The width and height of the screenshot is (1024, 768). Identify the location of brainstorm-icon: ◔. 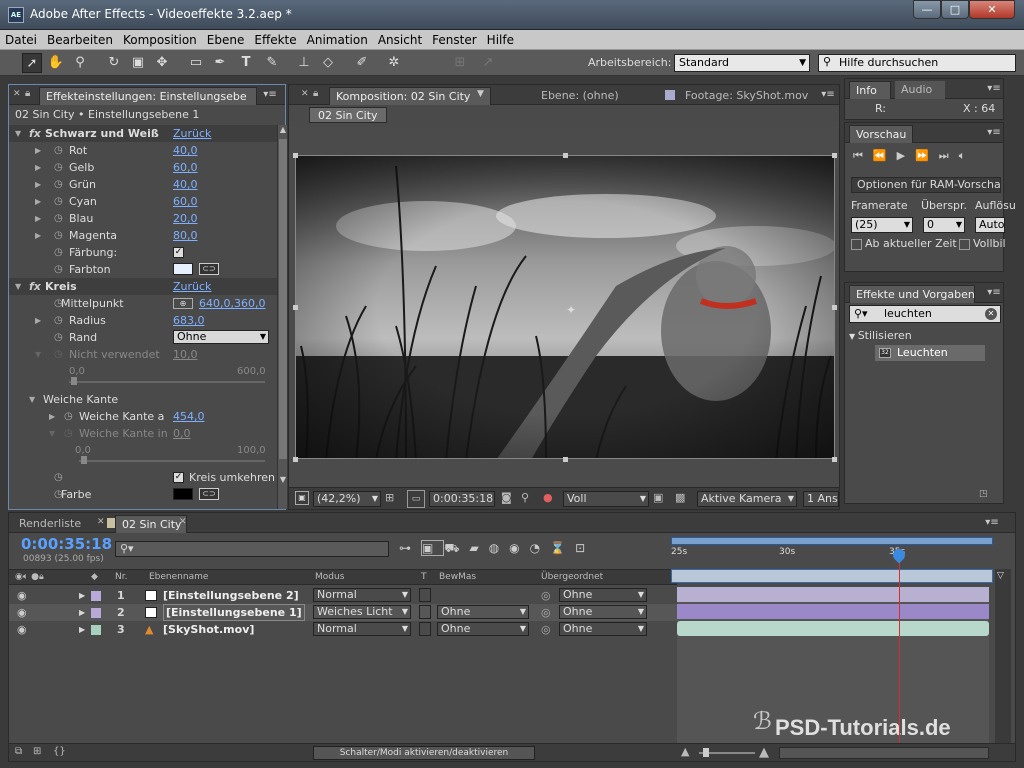
(540, 548).